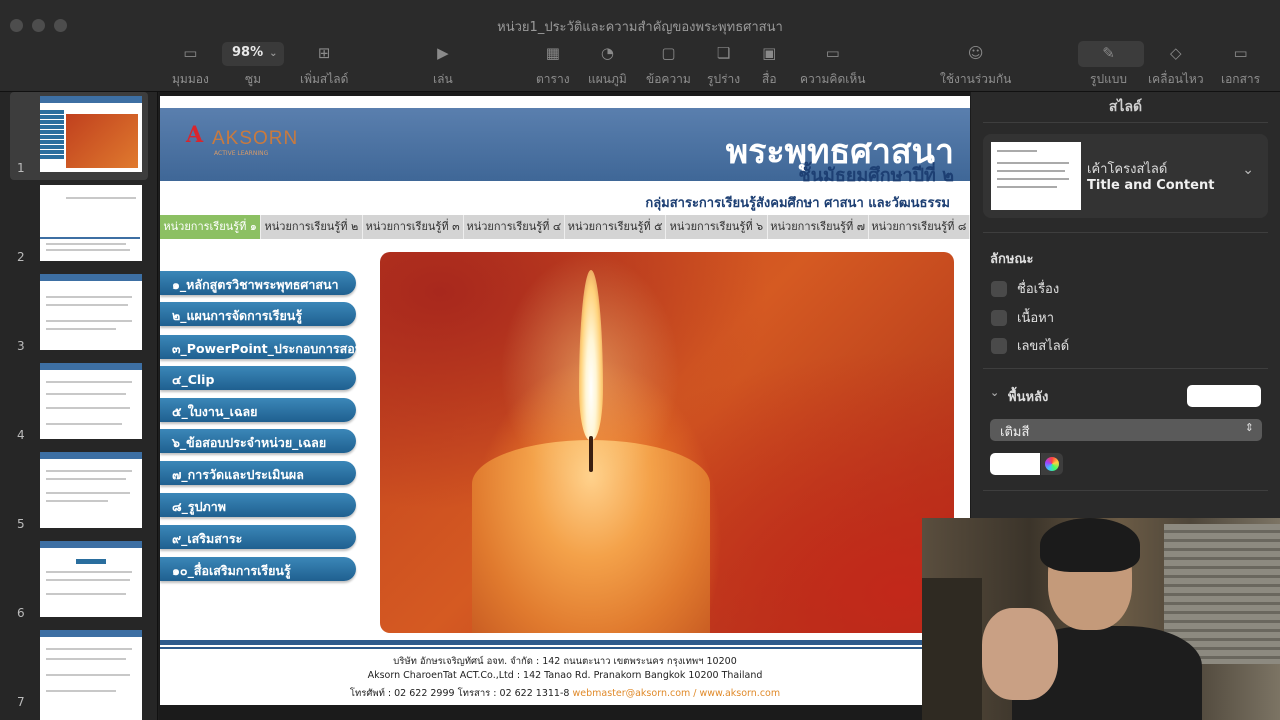 The image size is (1280, 720). Describe the element at coordinates (443, 79) in the screenshot. I see `play-label: เล่น` at that location.